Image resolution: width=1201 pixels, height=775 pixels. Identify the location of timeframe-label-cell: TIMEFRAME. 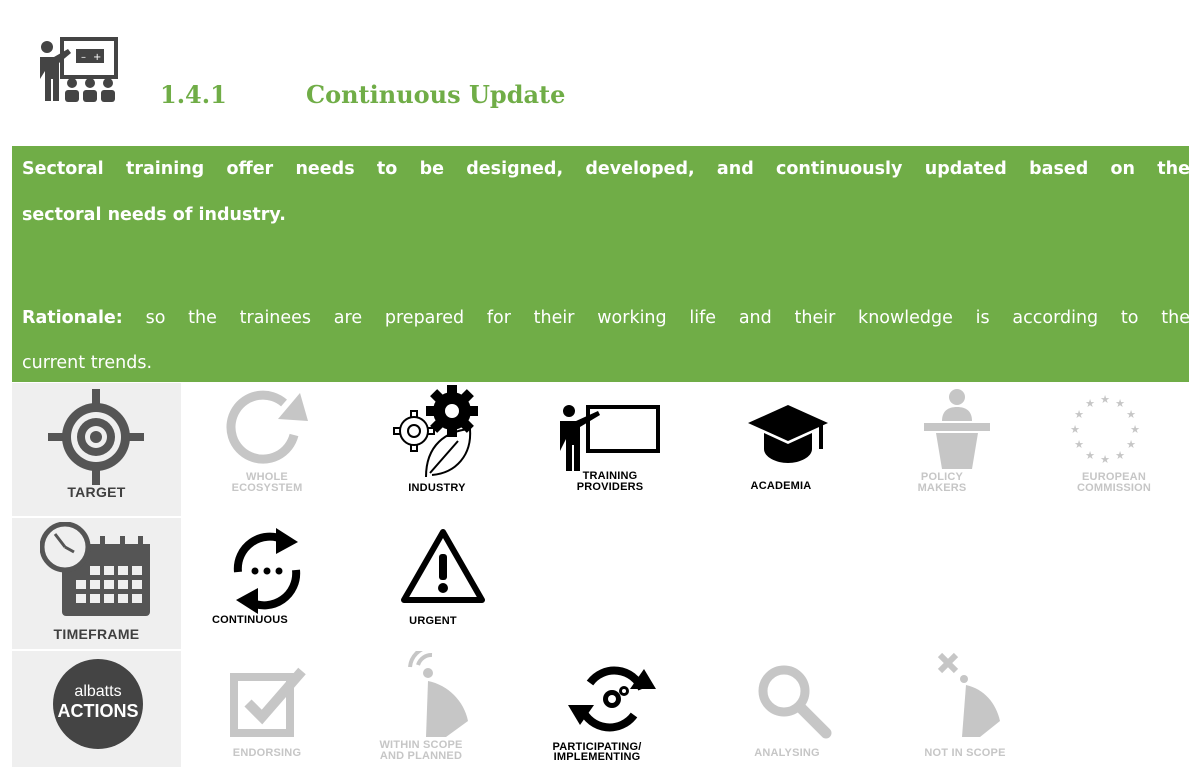
(96, 583).